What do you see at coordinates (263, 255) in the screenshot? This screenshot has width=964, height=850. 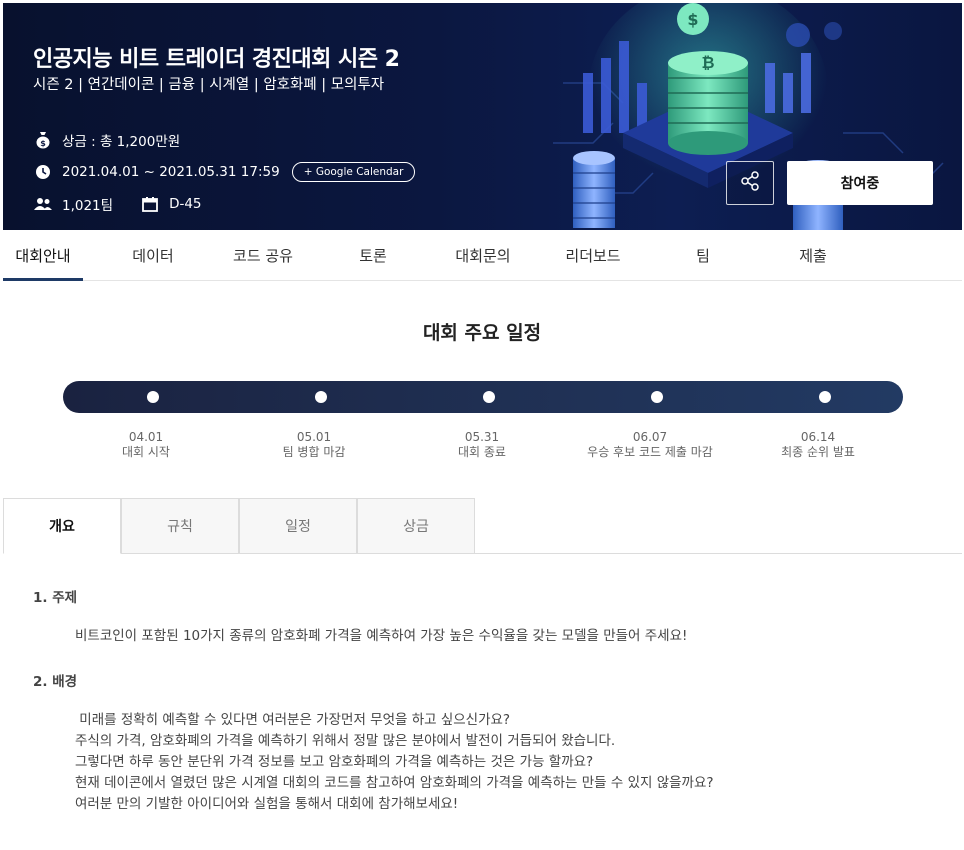 I see `tab-code-share: 코드 공유` at bounding box center [263, 255].